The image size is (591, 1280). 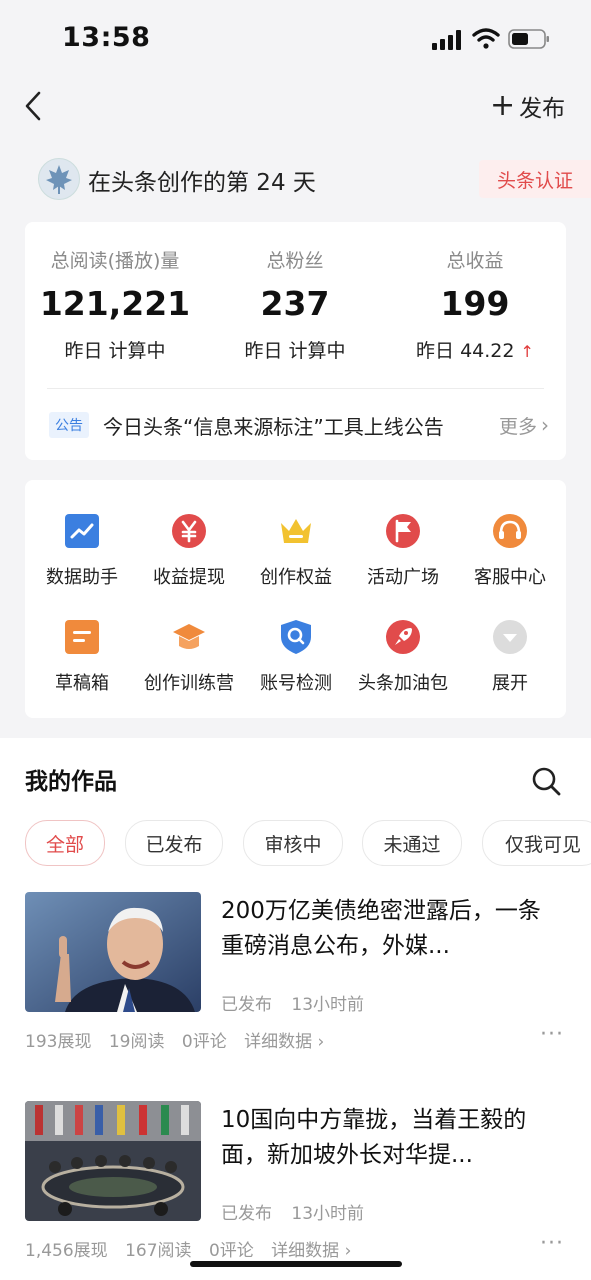 I want to click on tool-label: 账号检测, so click(x=296, y=683).